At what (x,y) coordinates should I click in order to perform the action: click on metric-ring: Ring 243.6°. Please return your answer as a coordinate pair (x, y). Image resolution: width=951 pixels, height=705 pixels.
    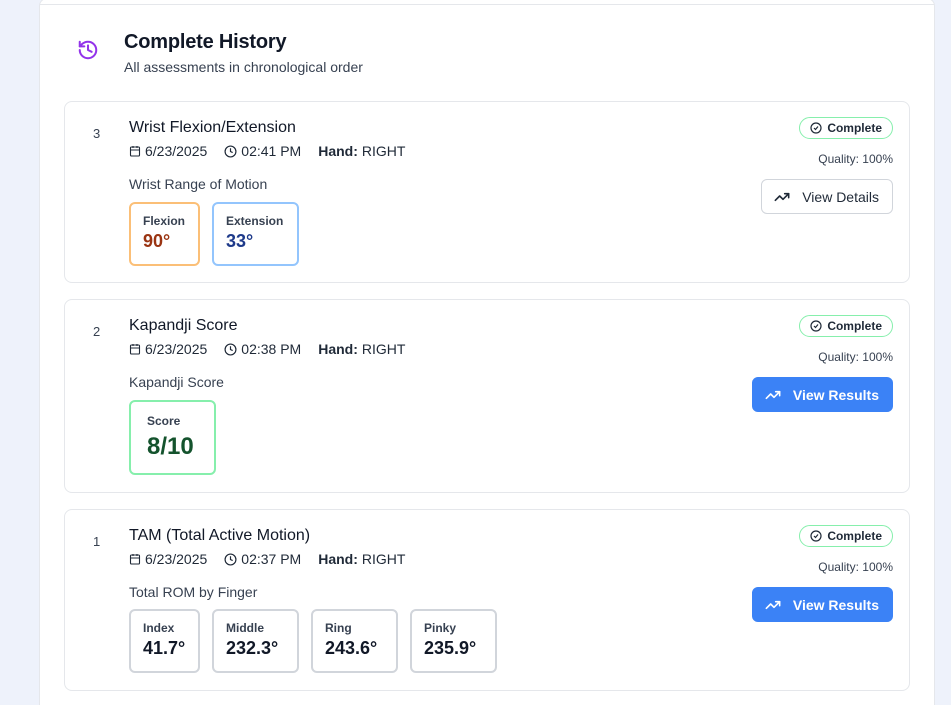
    Looking at the image, I should click on (354, 641).